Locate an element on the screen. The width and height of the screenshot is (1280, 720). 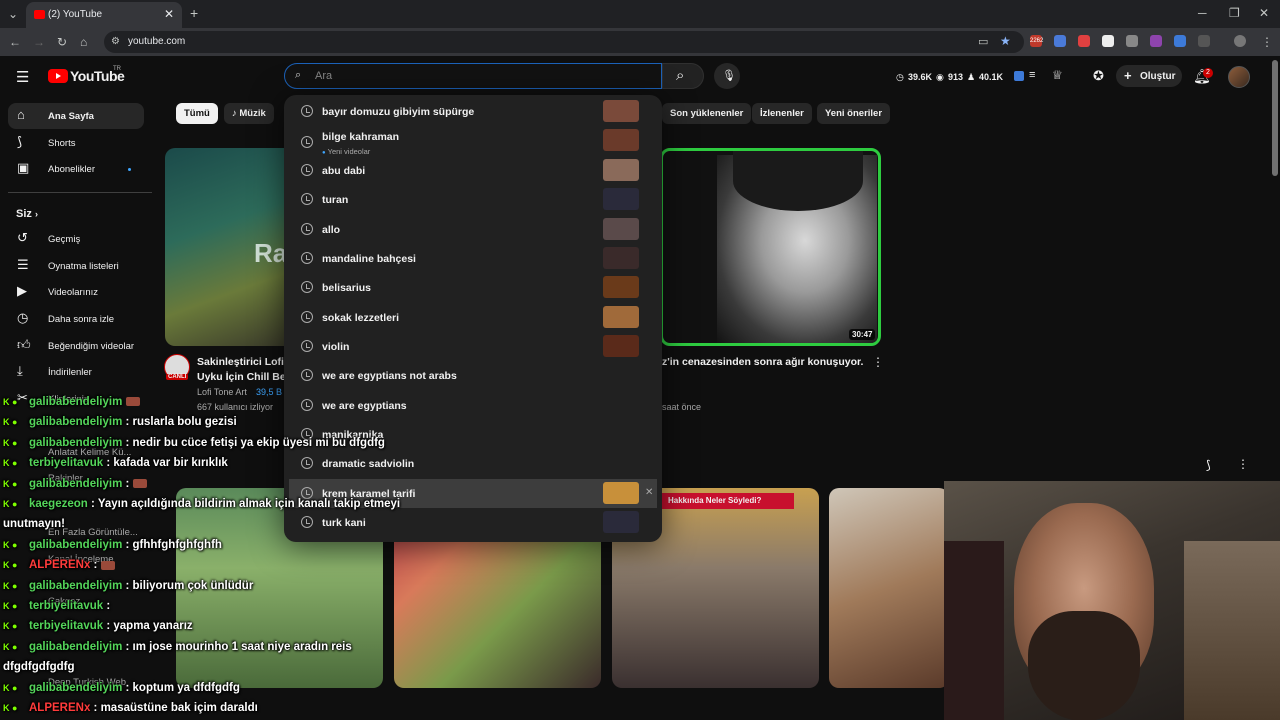
profile-icon is located at coordinates (1240, 41).